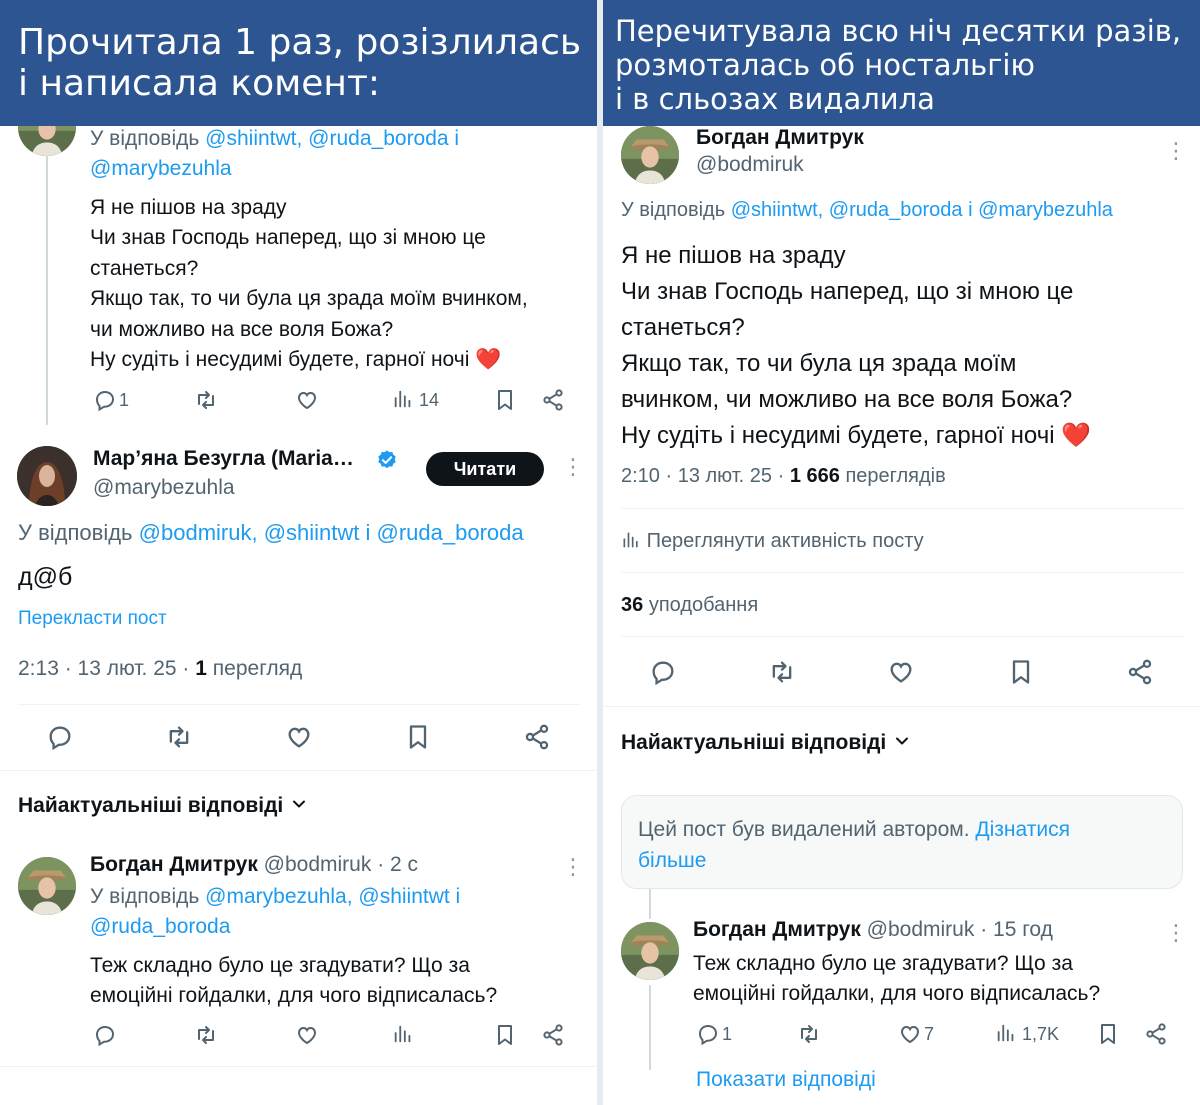 The image size is (1200, 1105). What do you see at coordinates (341, 864) in the screenshot?
I see `author-handle: @bodmiruk · 2 с` at bounding box center [341, 864].